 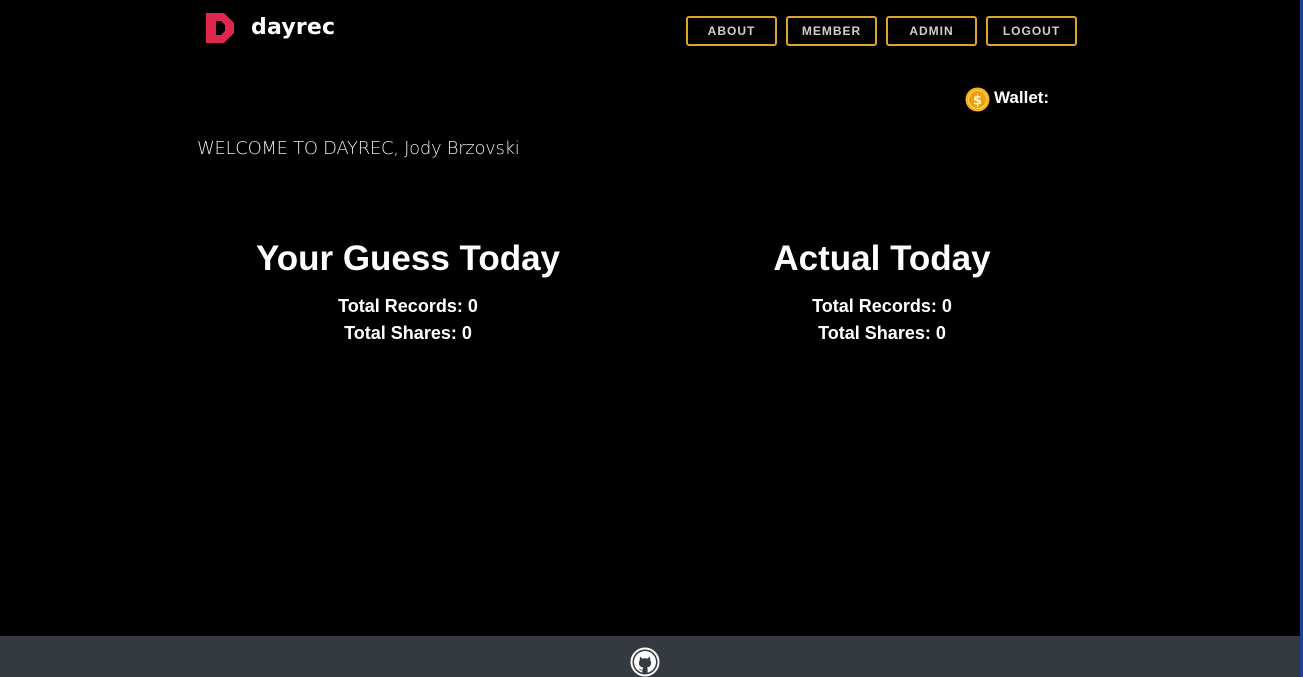 What do you see at coordinates (1031, 31) in the screenshot?
I see `nav-logout-button: LOGOUT` at bounding box center [1031, 31].